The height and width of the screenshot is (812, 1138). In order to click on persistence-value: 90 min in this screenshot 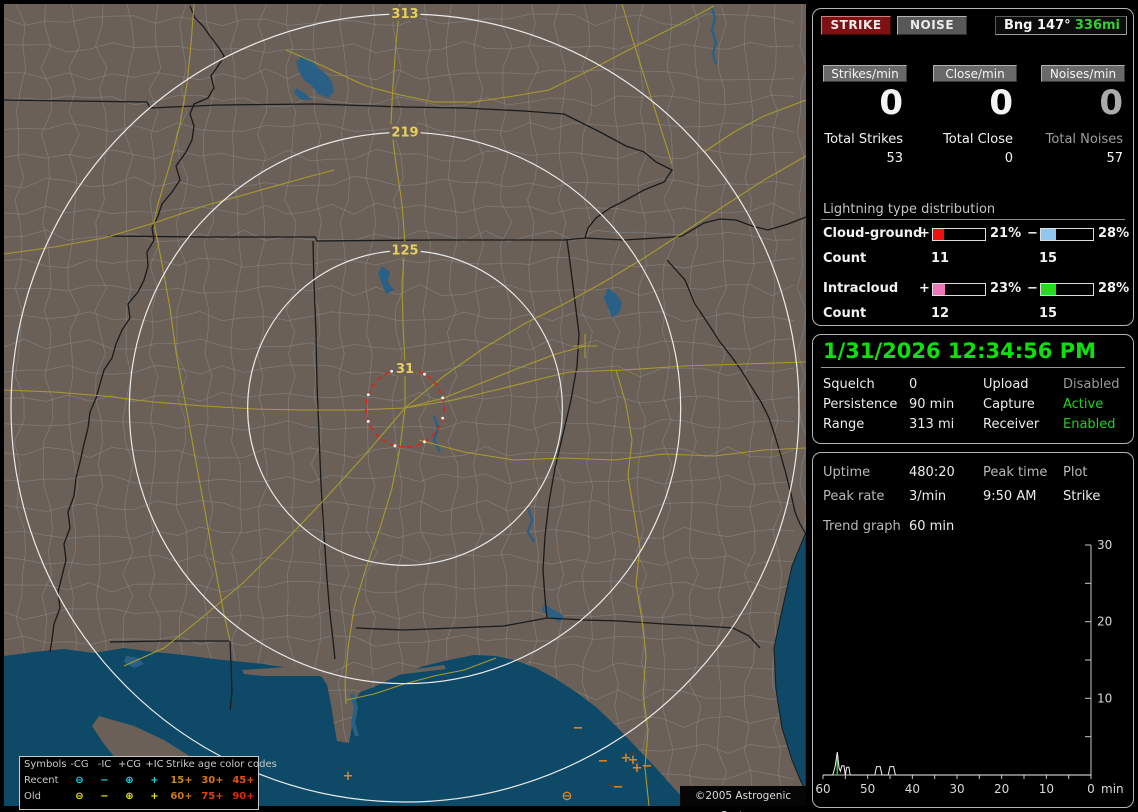, I will do `click(932, 404)`.